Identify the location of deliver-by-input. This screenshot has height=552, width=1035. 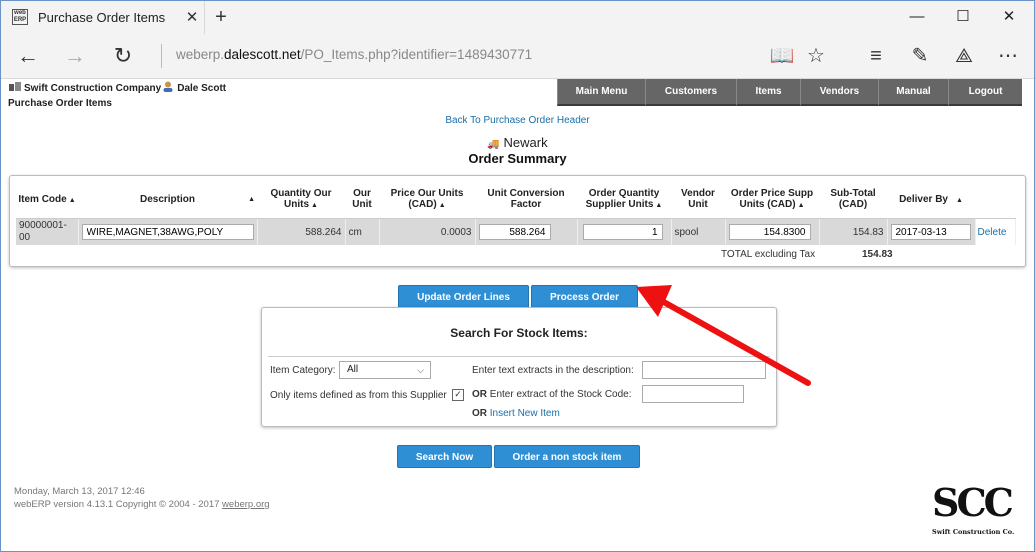
(930, 232).